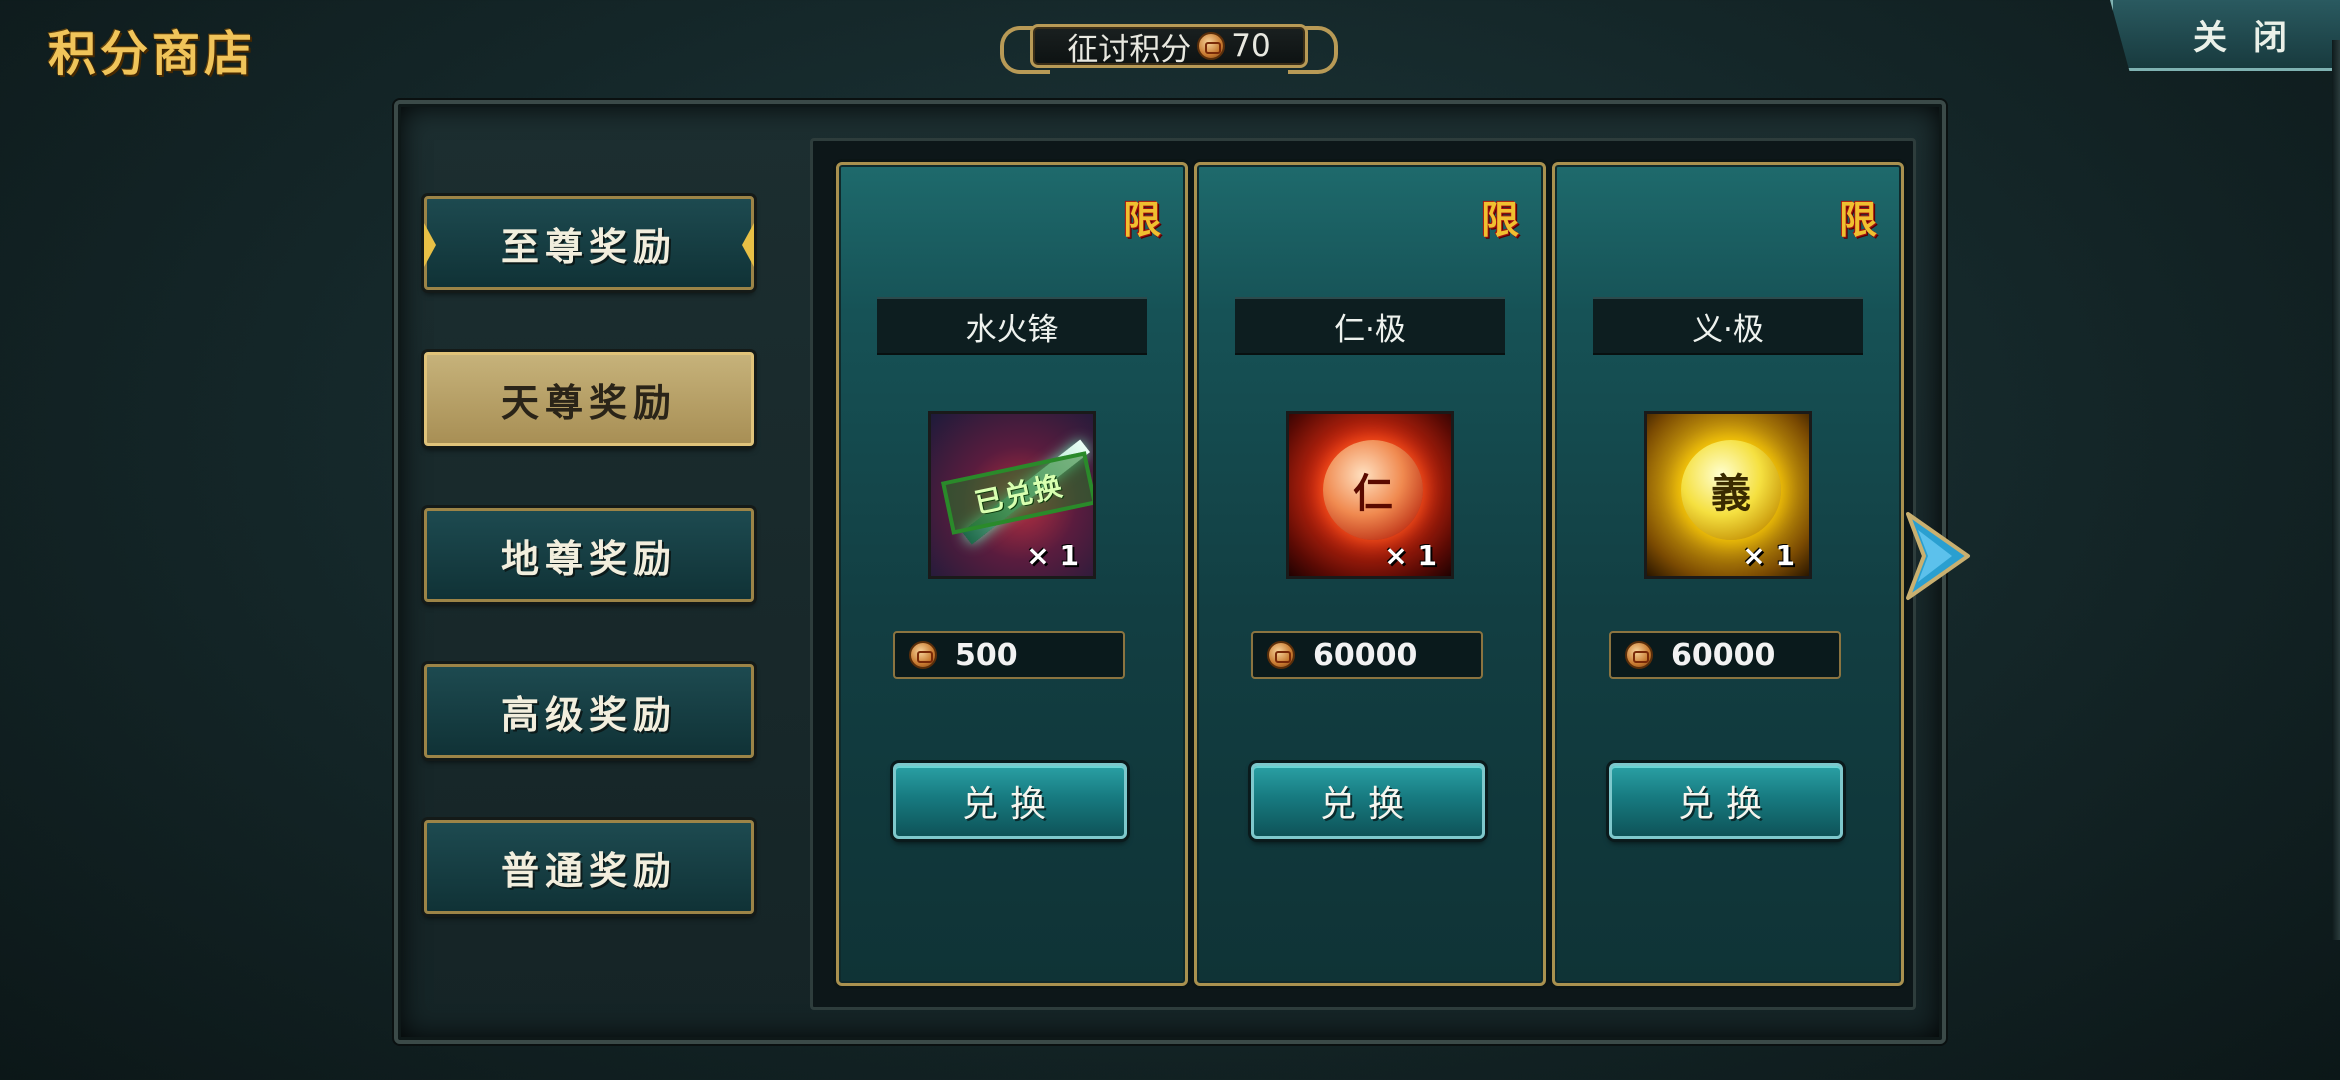  I want to click on tab-normal-rewards: 普通奖励, so click(589, 867).